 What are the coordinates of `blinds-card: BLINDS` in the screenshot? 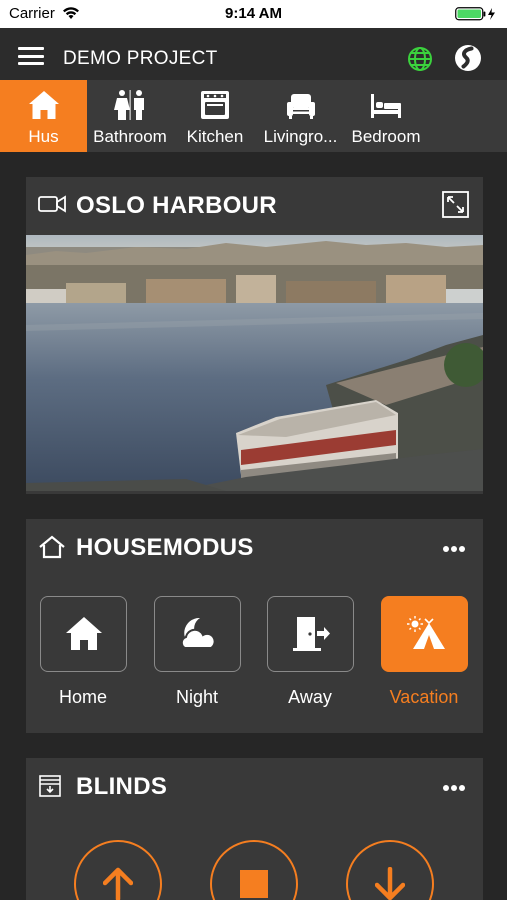 It's located at (254, 829).